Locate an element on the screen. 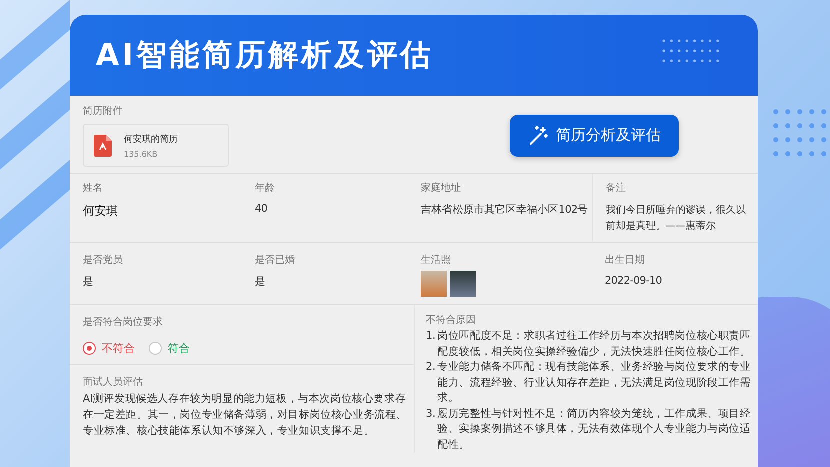 Image resolution: width=830 pixels, height=467 pixels. magic-wand-icon is located at coordinates (538, 136).